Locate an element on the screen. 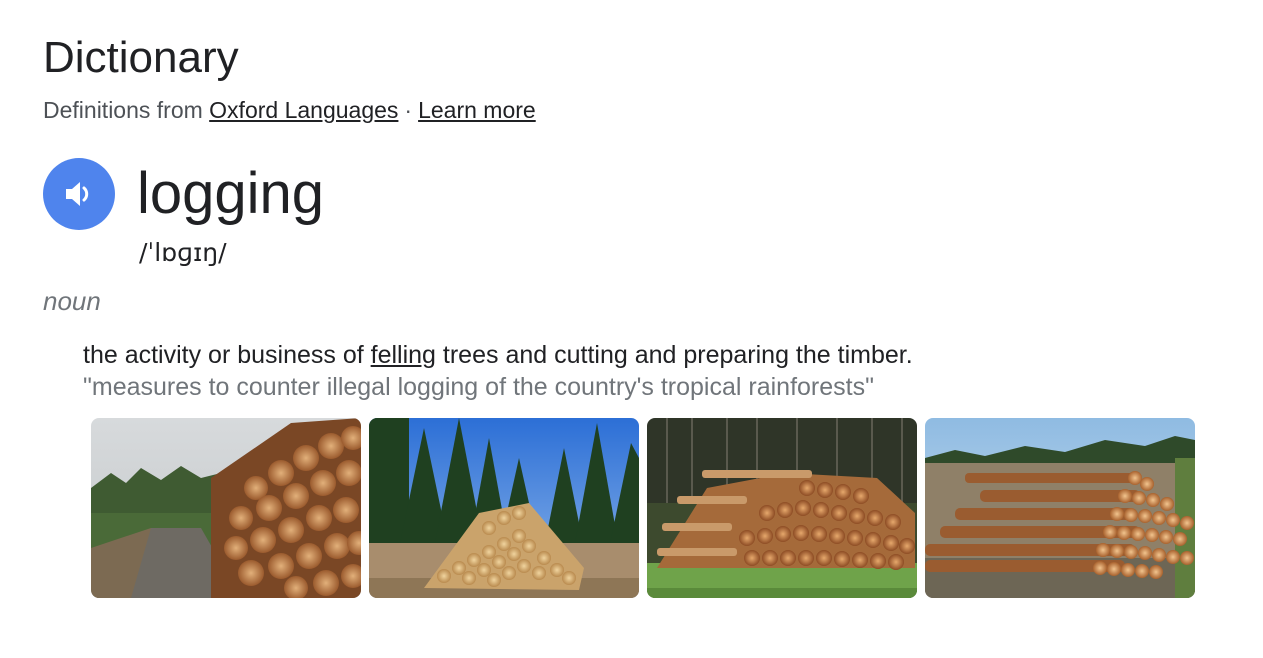 The image size is (1263, 658). log-pile-forest-photo is located at coordinates (504, 508).